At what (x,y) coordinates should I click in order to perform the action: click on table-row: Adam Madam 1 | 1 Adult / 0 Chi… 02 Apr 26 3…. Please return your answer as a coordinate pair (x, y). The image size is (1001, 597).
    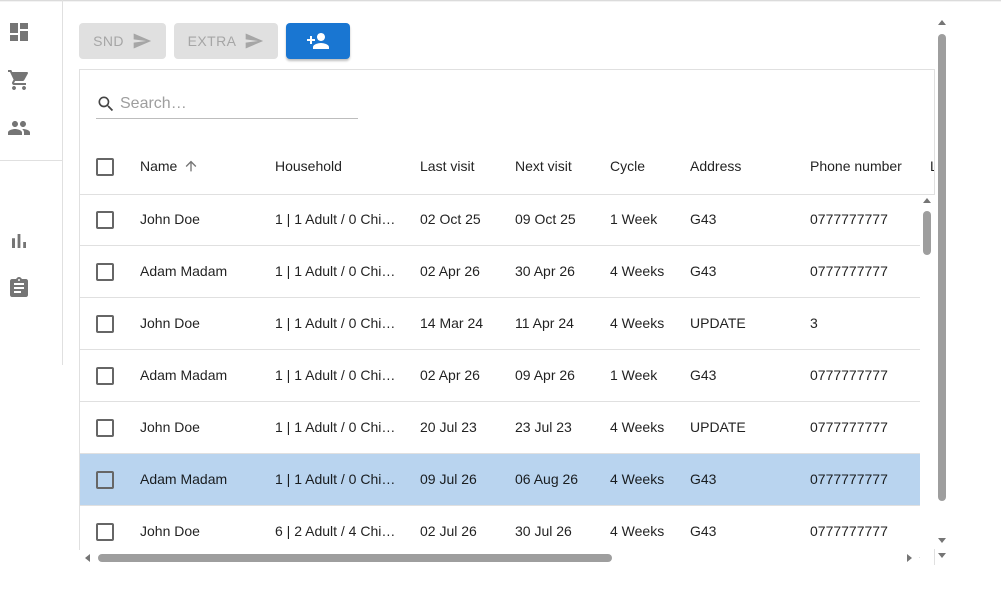
    Looking at the image, I should click on (500, 272).